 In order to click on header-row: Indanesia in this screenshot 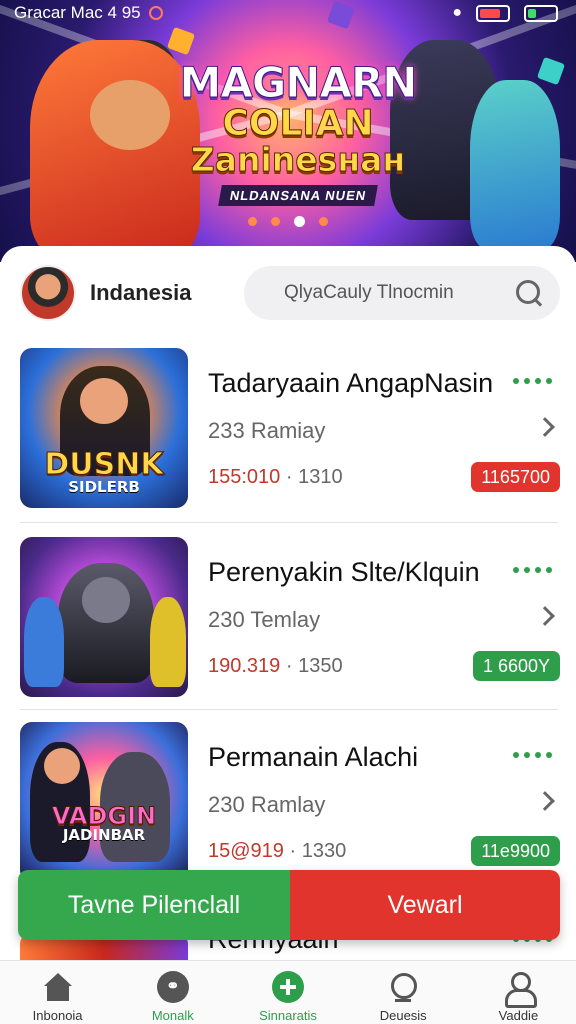, I will do `click(290, 293)`.